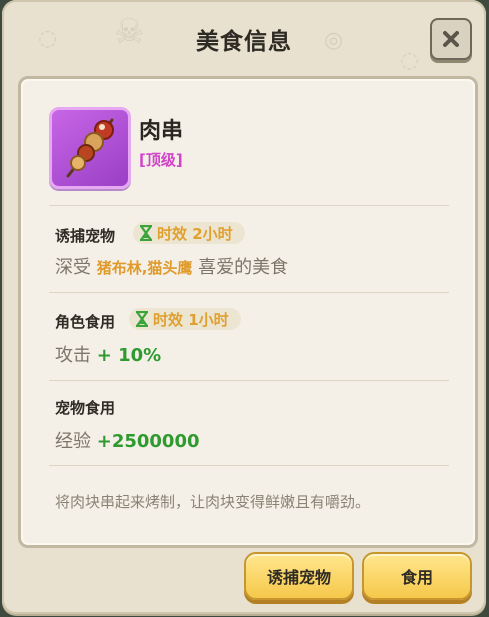 Image resolution: width=489 pixels, height=617 pixels. I want to click on close-button, so click(451, 39).